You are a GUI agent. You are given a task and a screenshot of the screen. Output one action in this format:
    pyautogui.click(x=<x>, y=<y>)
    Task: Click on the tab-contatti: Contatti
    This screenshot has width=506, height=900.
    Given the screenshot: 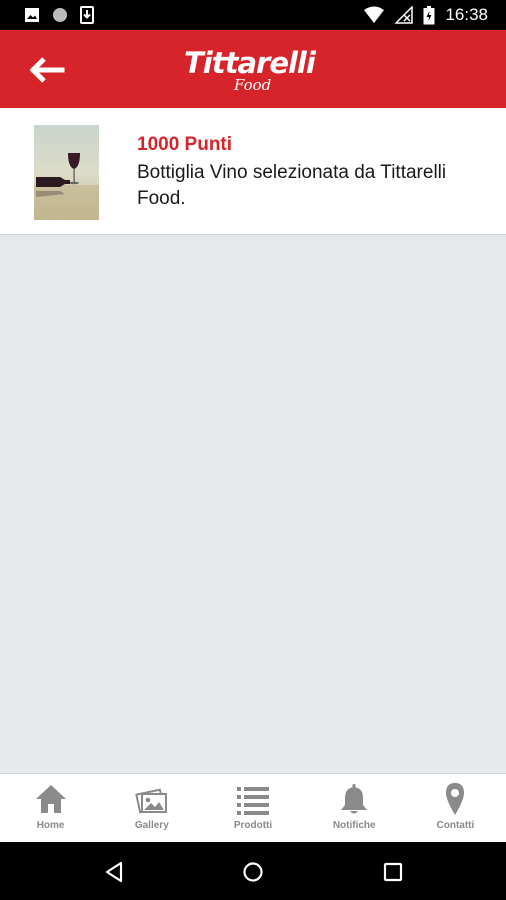 What is the action you would take?
    pyautogui.click(x=455, y=808)
    